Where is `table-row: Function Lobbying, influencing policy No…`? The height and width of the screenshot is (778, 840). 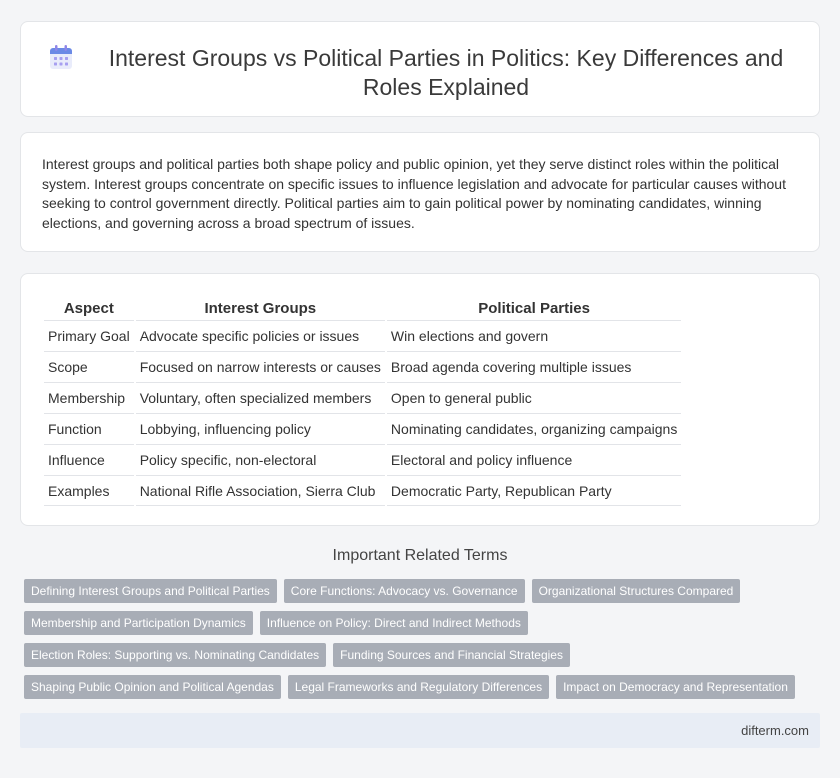 table-row: Function Lobbying, influencing policy No… is located at coordinates (363, 428).